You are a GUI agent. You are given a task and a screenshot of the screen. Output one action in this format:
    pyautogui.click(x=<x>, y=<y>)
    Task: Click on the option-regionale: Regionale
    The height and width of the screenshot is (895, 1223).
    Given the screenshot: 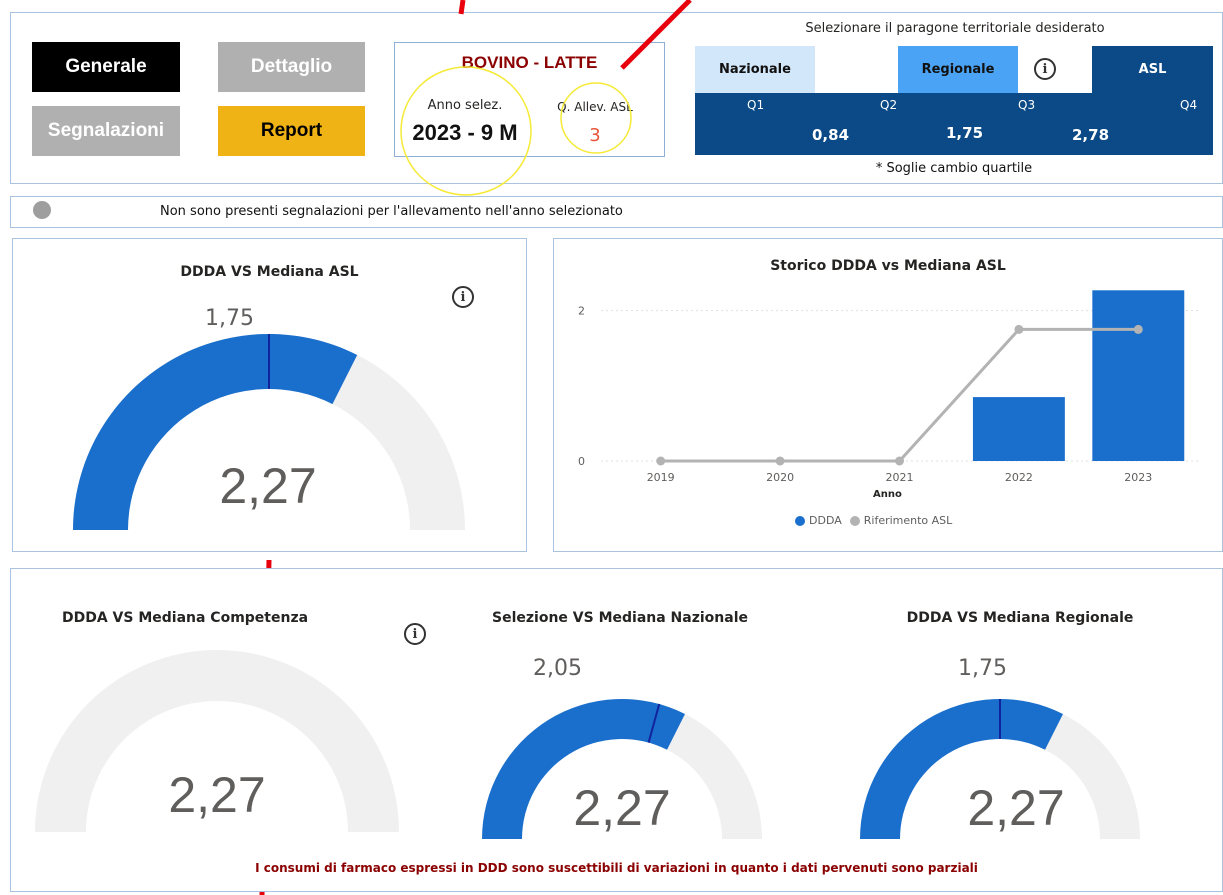 What is the action you would take?
    pyautogui.click(x=958, y=69)
    